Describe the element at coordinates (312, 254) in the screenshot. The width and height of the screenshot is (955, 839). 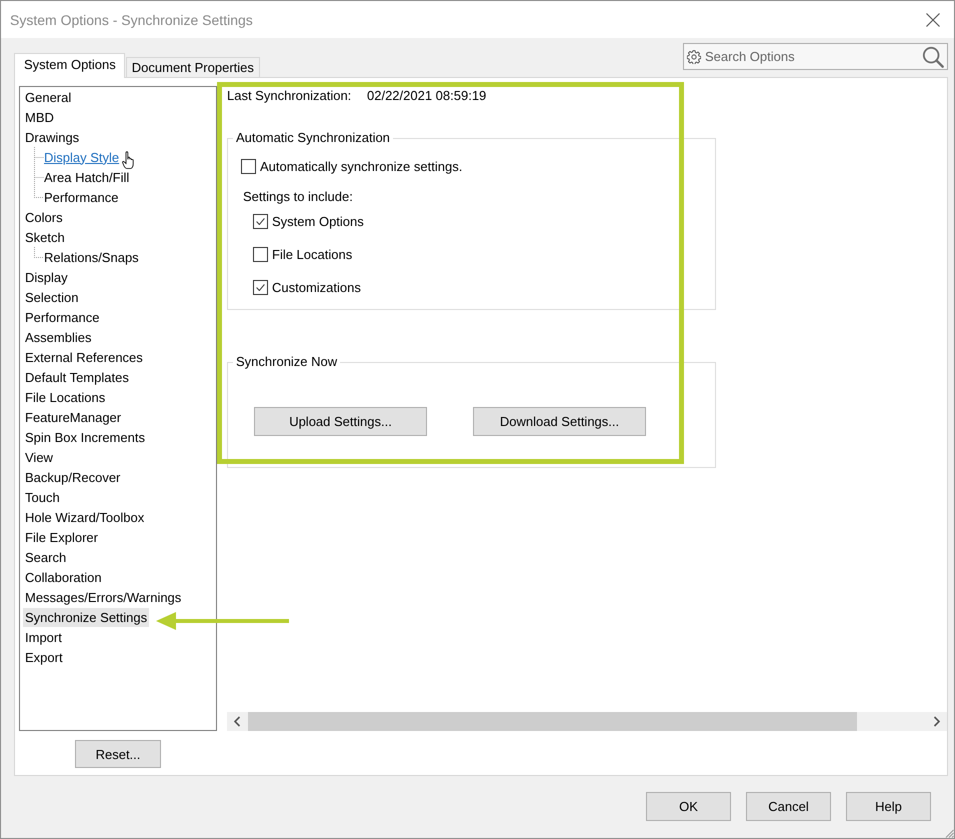
I see `checkbox-label: File Locations` at that location.